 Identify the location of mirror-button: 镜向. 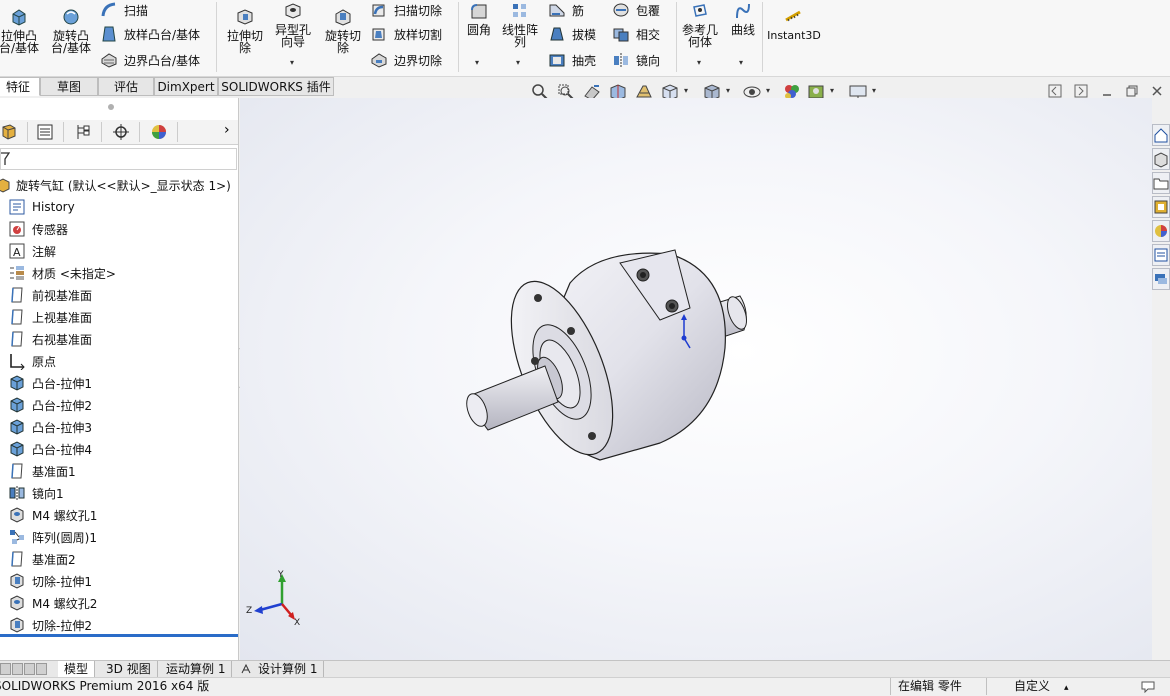
(636, 60).